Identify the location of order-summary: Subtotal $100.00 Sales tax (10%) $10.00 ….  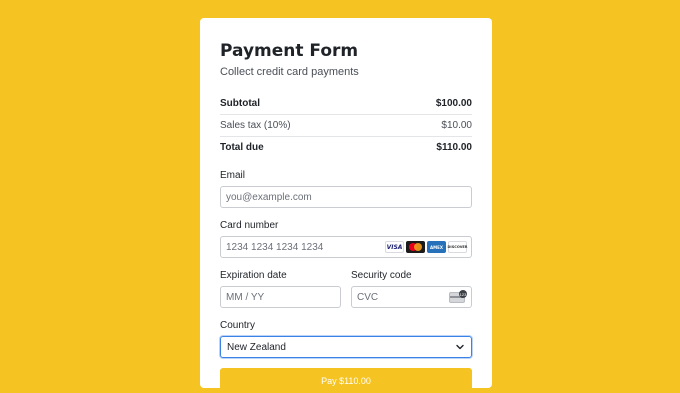
(346, 125).